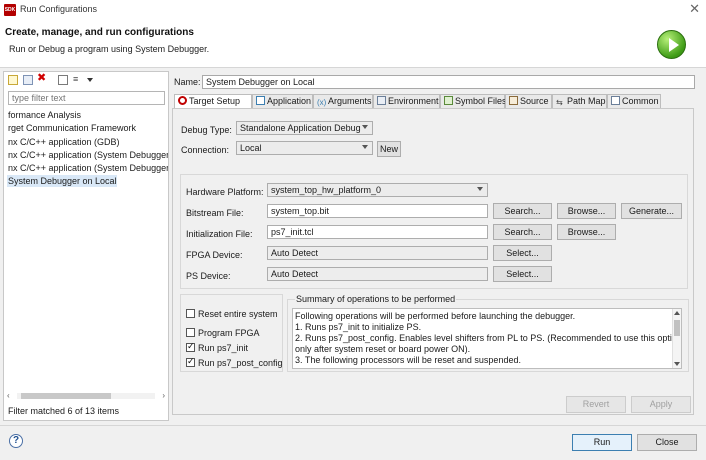 The height and width of the screenshot is (460, 706). What do you see at coordinates (16, 441) in the screenshot?
I see `help-icon: ?` at bounding box center [16, 441].